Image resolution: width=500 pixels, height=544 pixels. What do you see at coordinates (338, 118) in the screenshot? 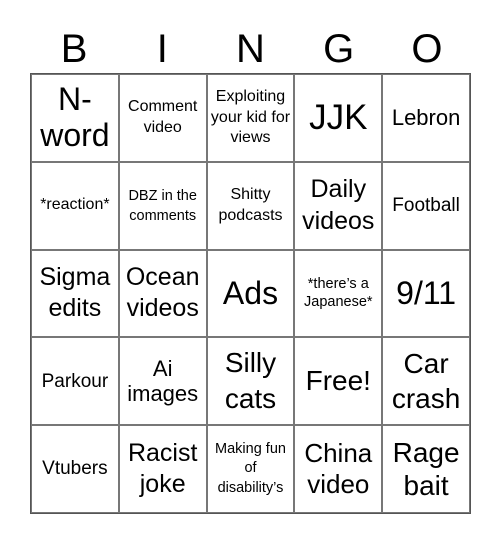
I see `bingo-cell: JJK` at bounding box center [338, 118].